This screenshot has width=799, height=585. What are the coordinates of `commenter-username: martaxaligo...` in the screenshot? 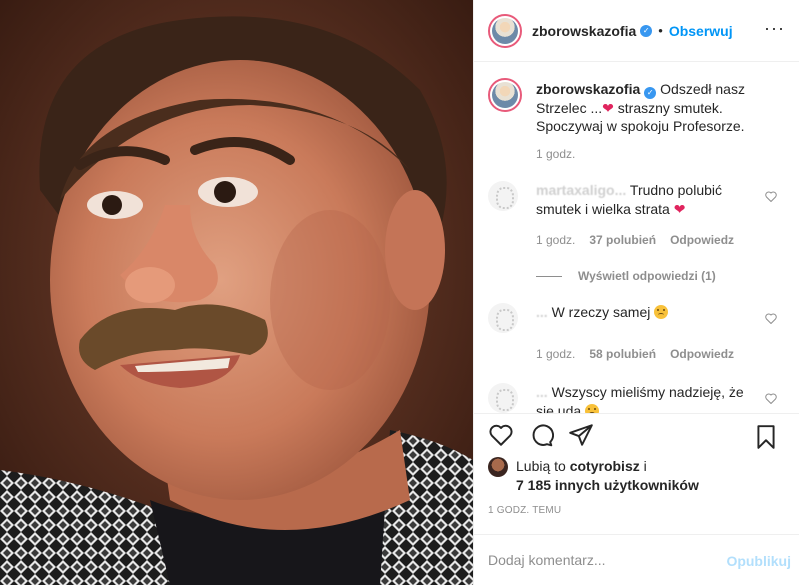 It's located at (581, 190).